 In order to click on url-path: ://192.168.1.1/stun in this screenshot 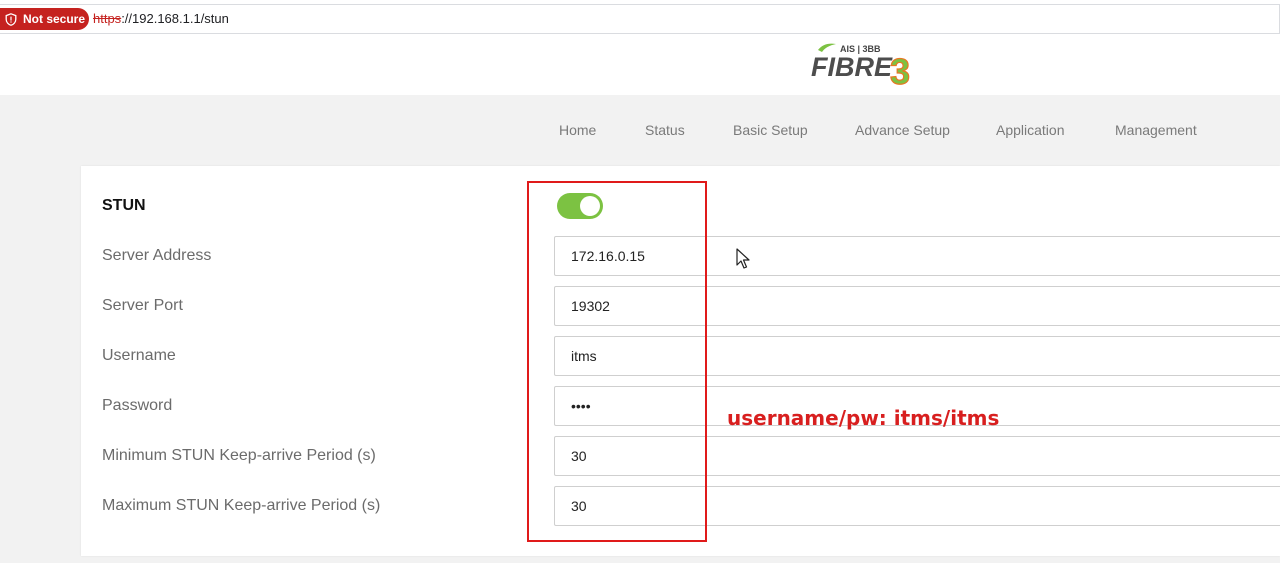, I will do `click(175, 18)`.